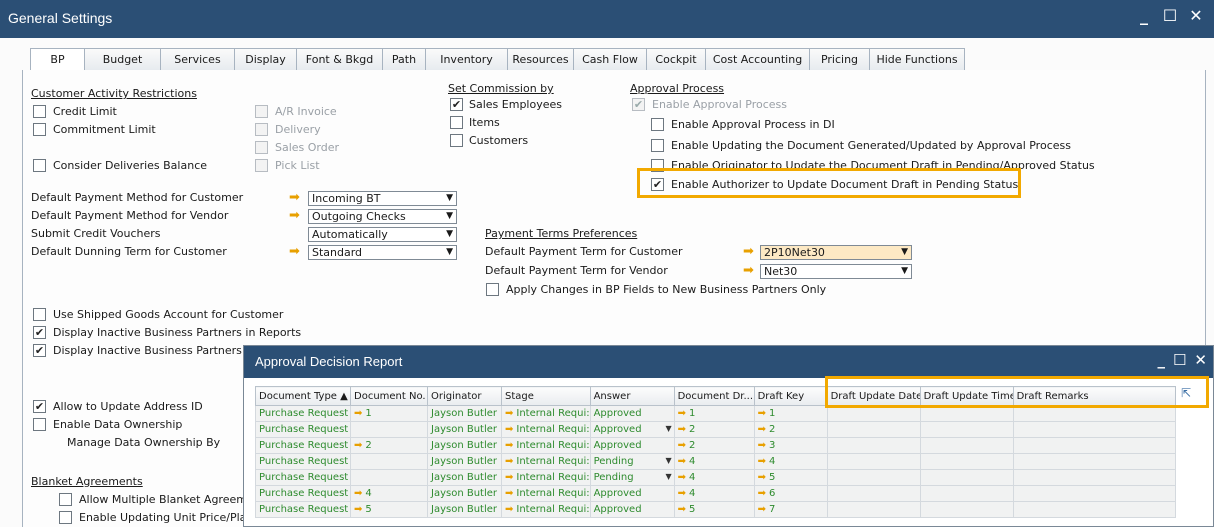 This screenshot has width=1214, height=527. Describe the element at coordinates (39, 332) in the screenshot. I see `inactive-reports-checkbox: ✔` at that location.